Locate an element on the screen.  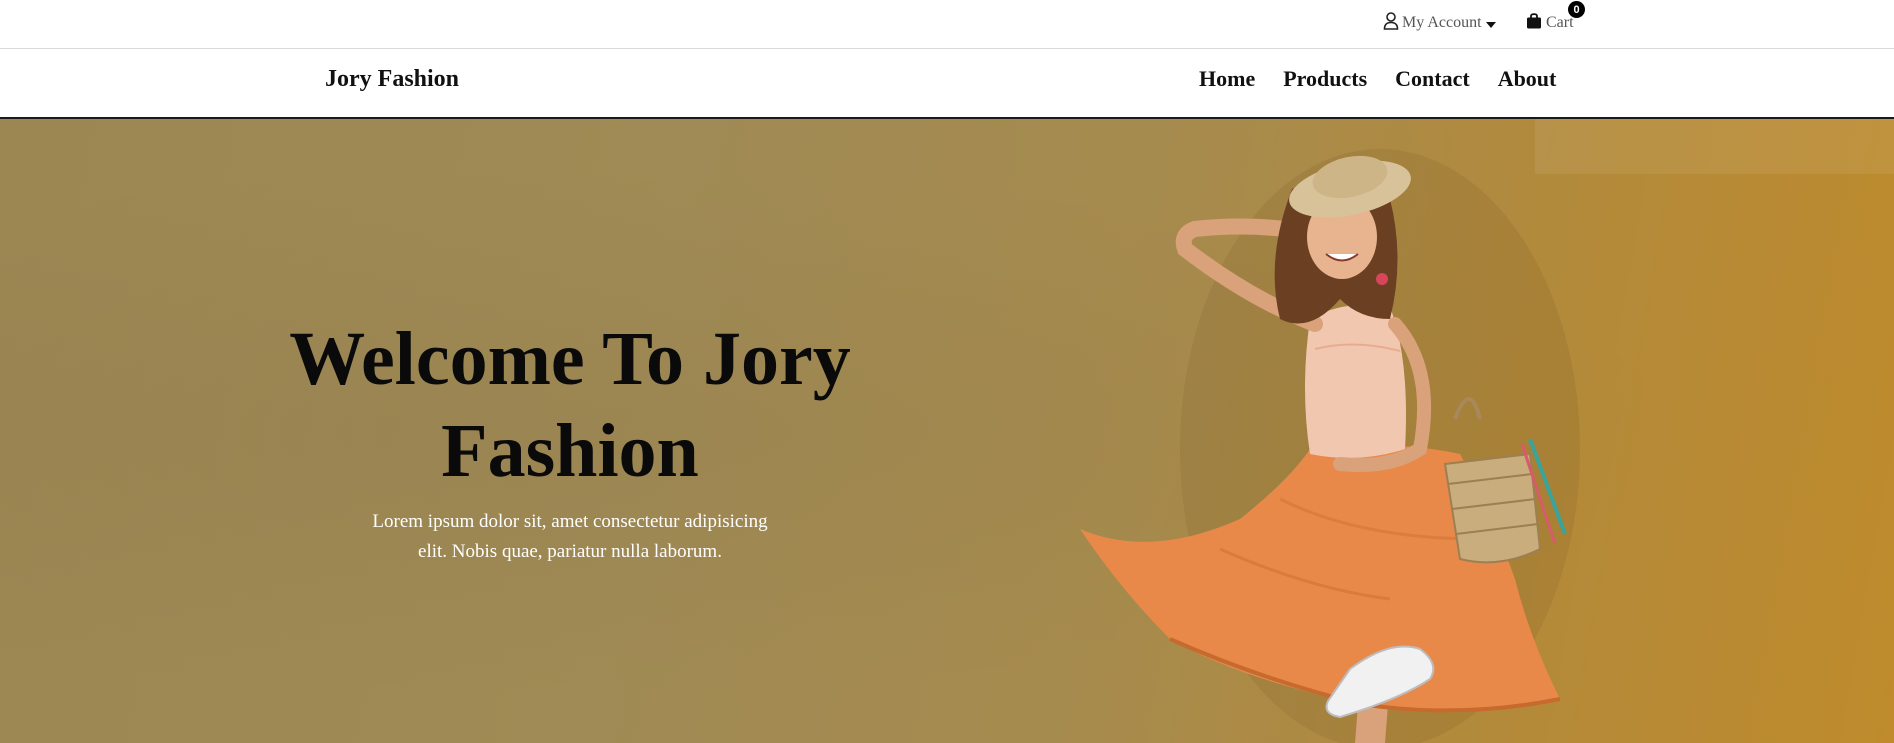
my-account-menu: My Account is located at coordinates (1439, 23).